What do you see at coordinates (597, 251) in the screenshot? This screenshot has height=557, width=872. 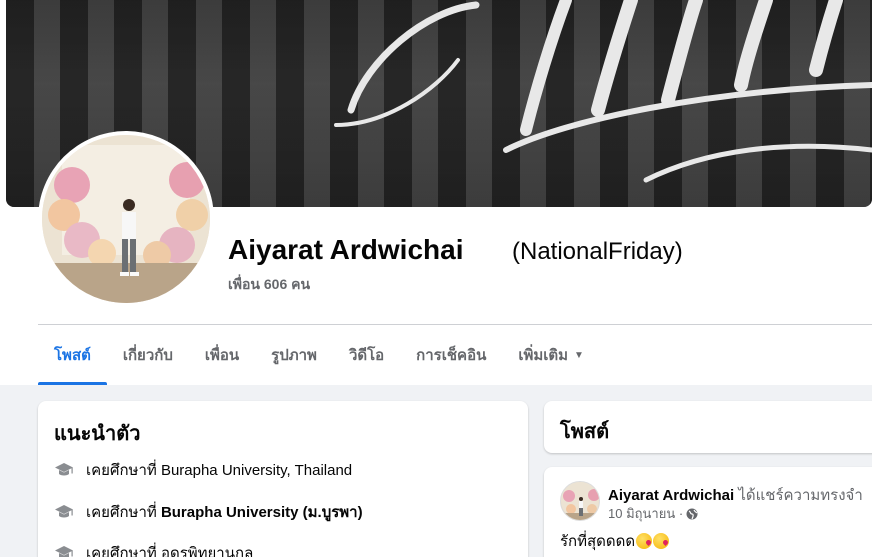 I see `profile-nickname: (NationalFriday)` at bounding box center [597, 251].